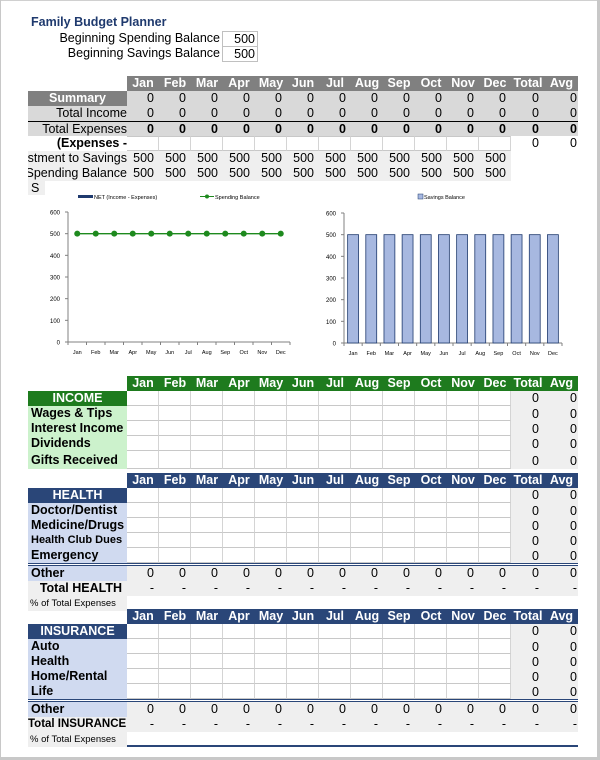 The width and height of the screenshot is (600, 760). I want to click on beginning-spending-balance-input: 500, so click(240, 39).